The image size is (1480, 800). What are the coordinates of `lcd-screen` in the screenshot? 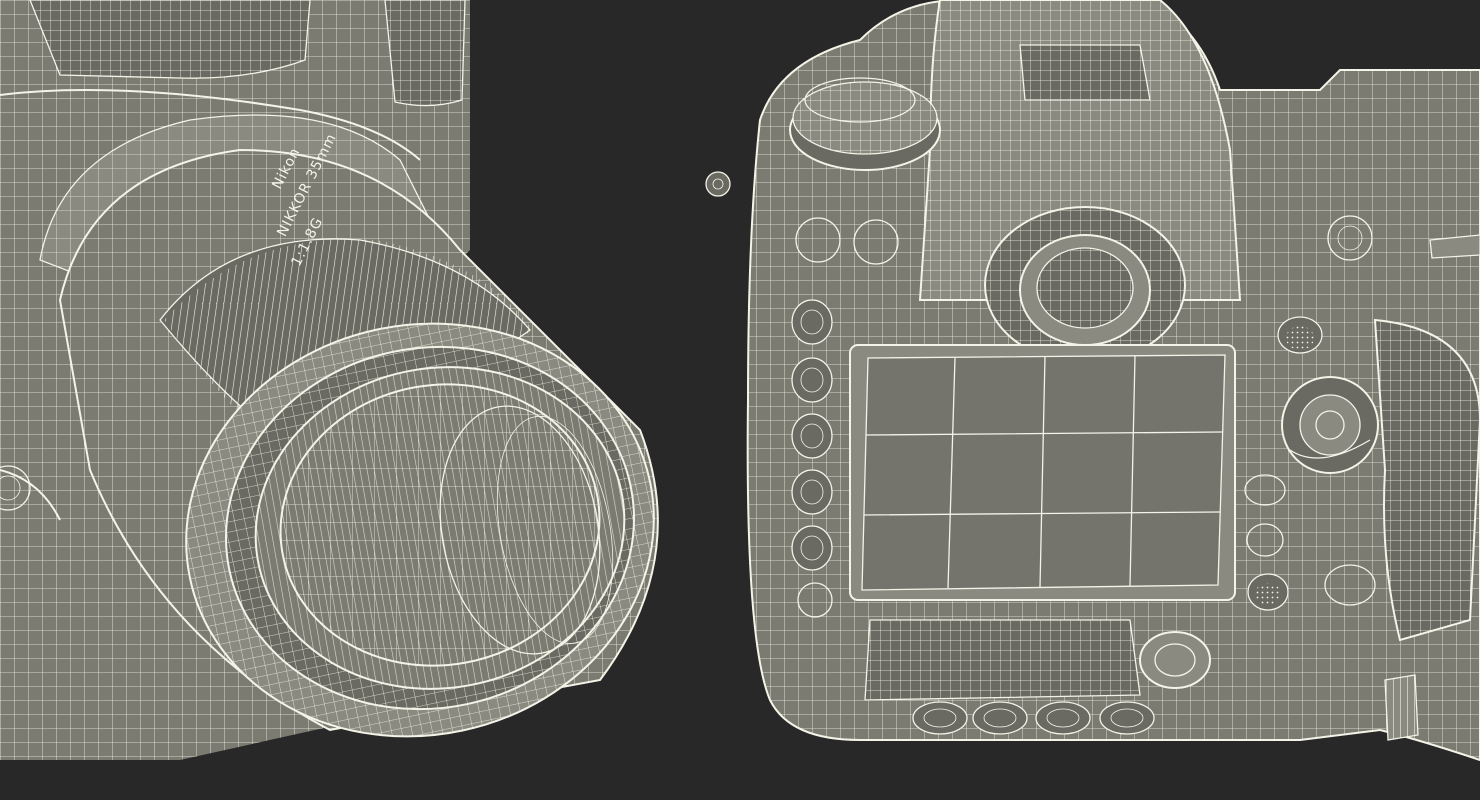 It's located at (1042, 472).